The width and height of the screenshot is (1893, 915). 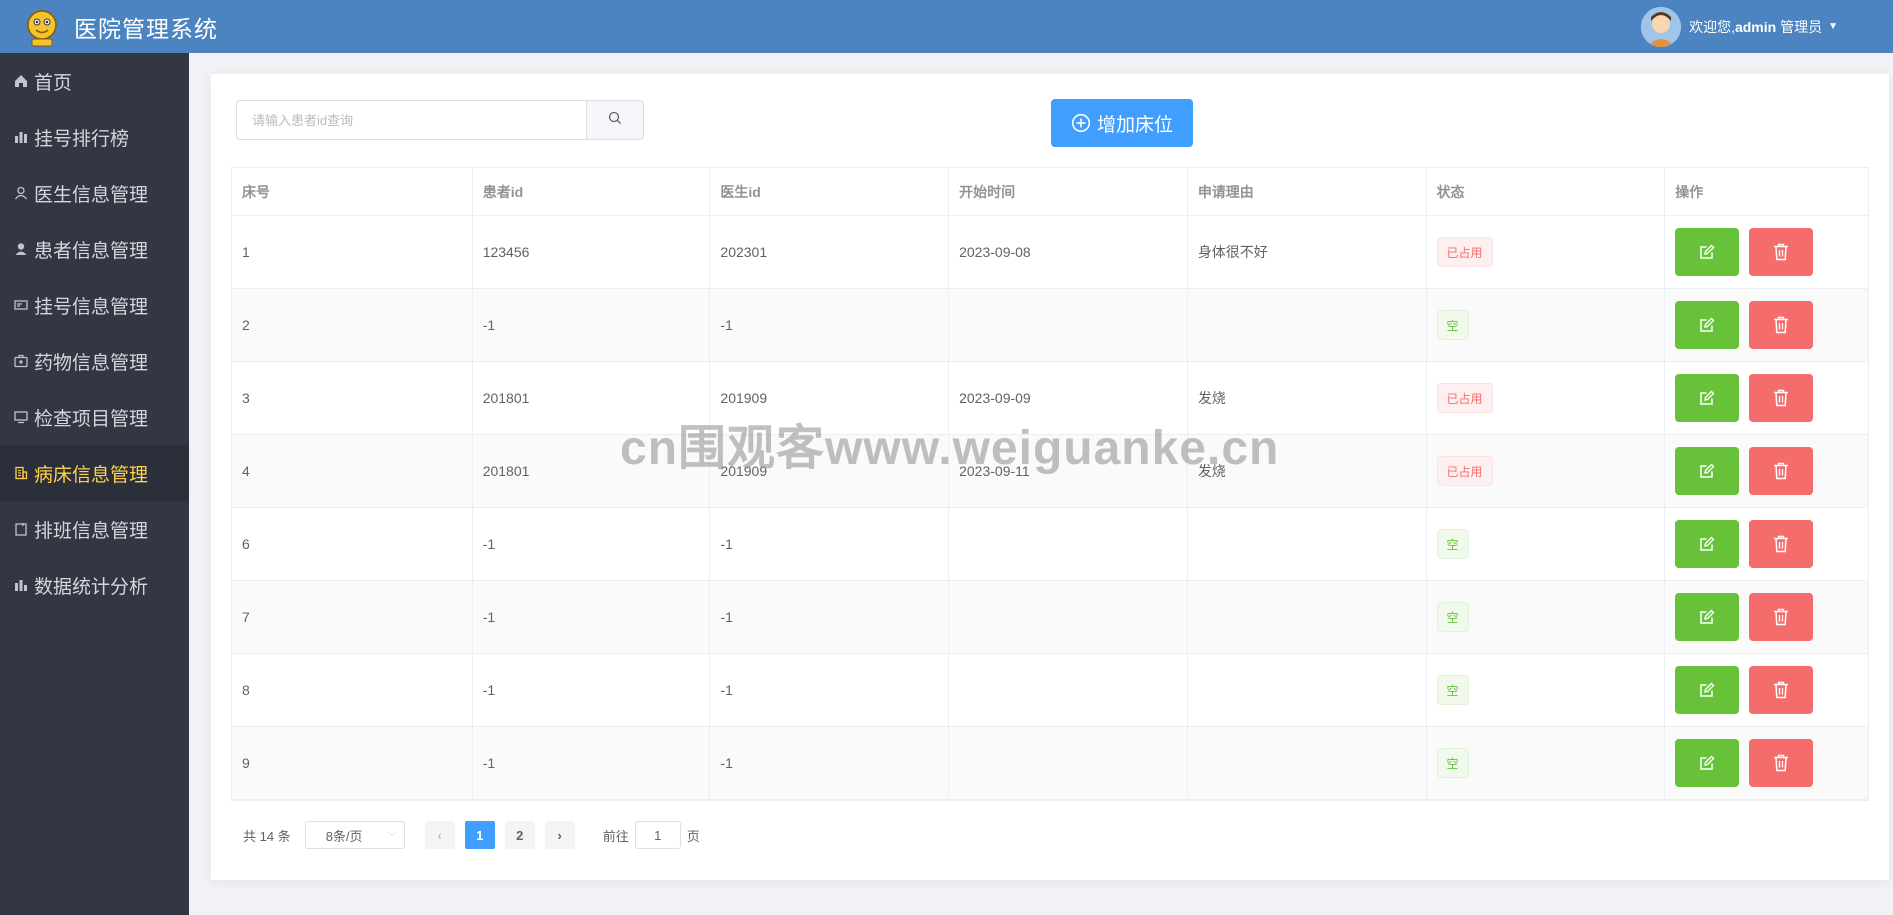 I want to click on column-header: 操作, so click(x=1766, y=191).